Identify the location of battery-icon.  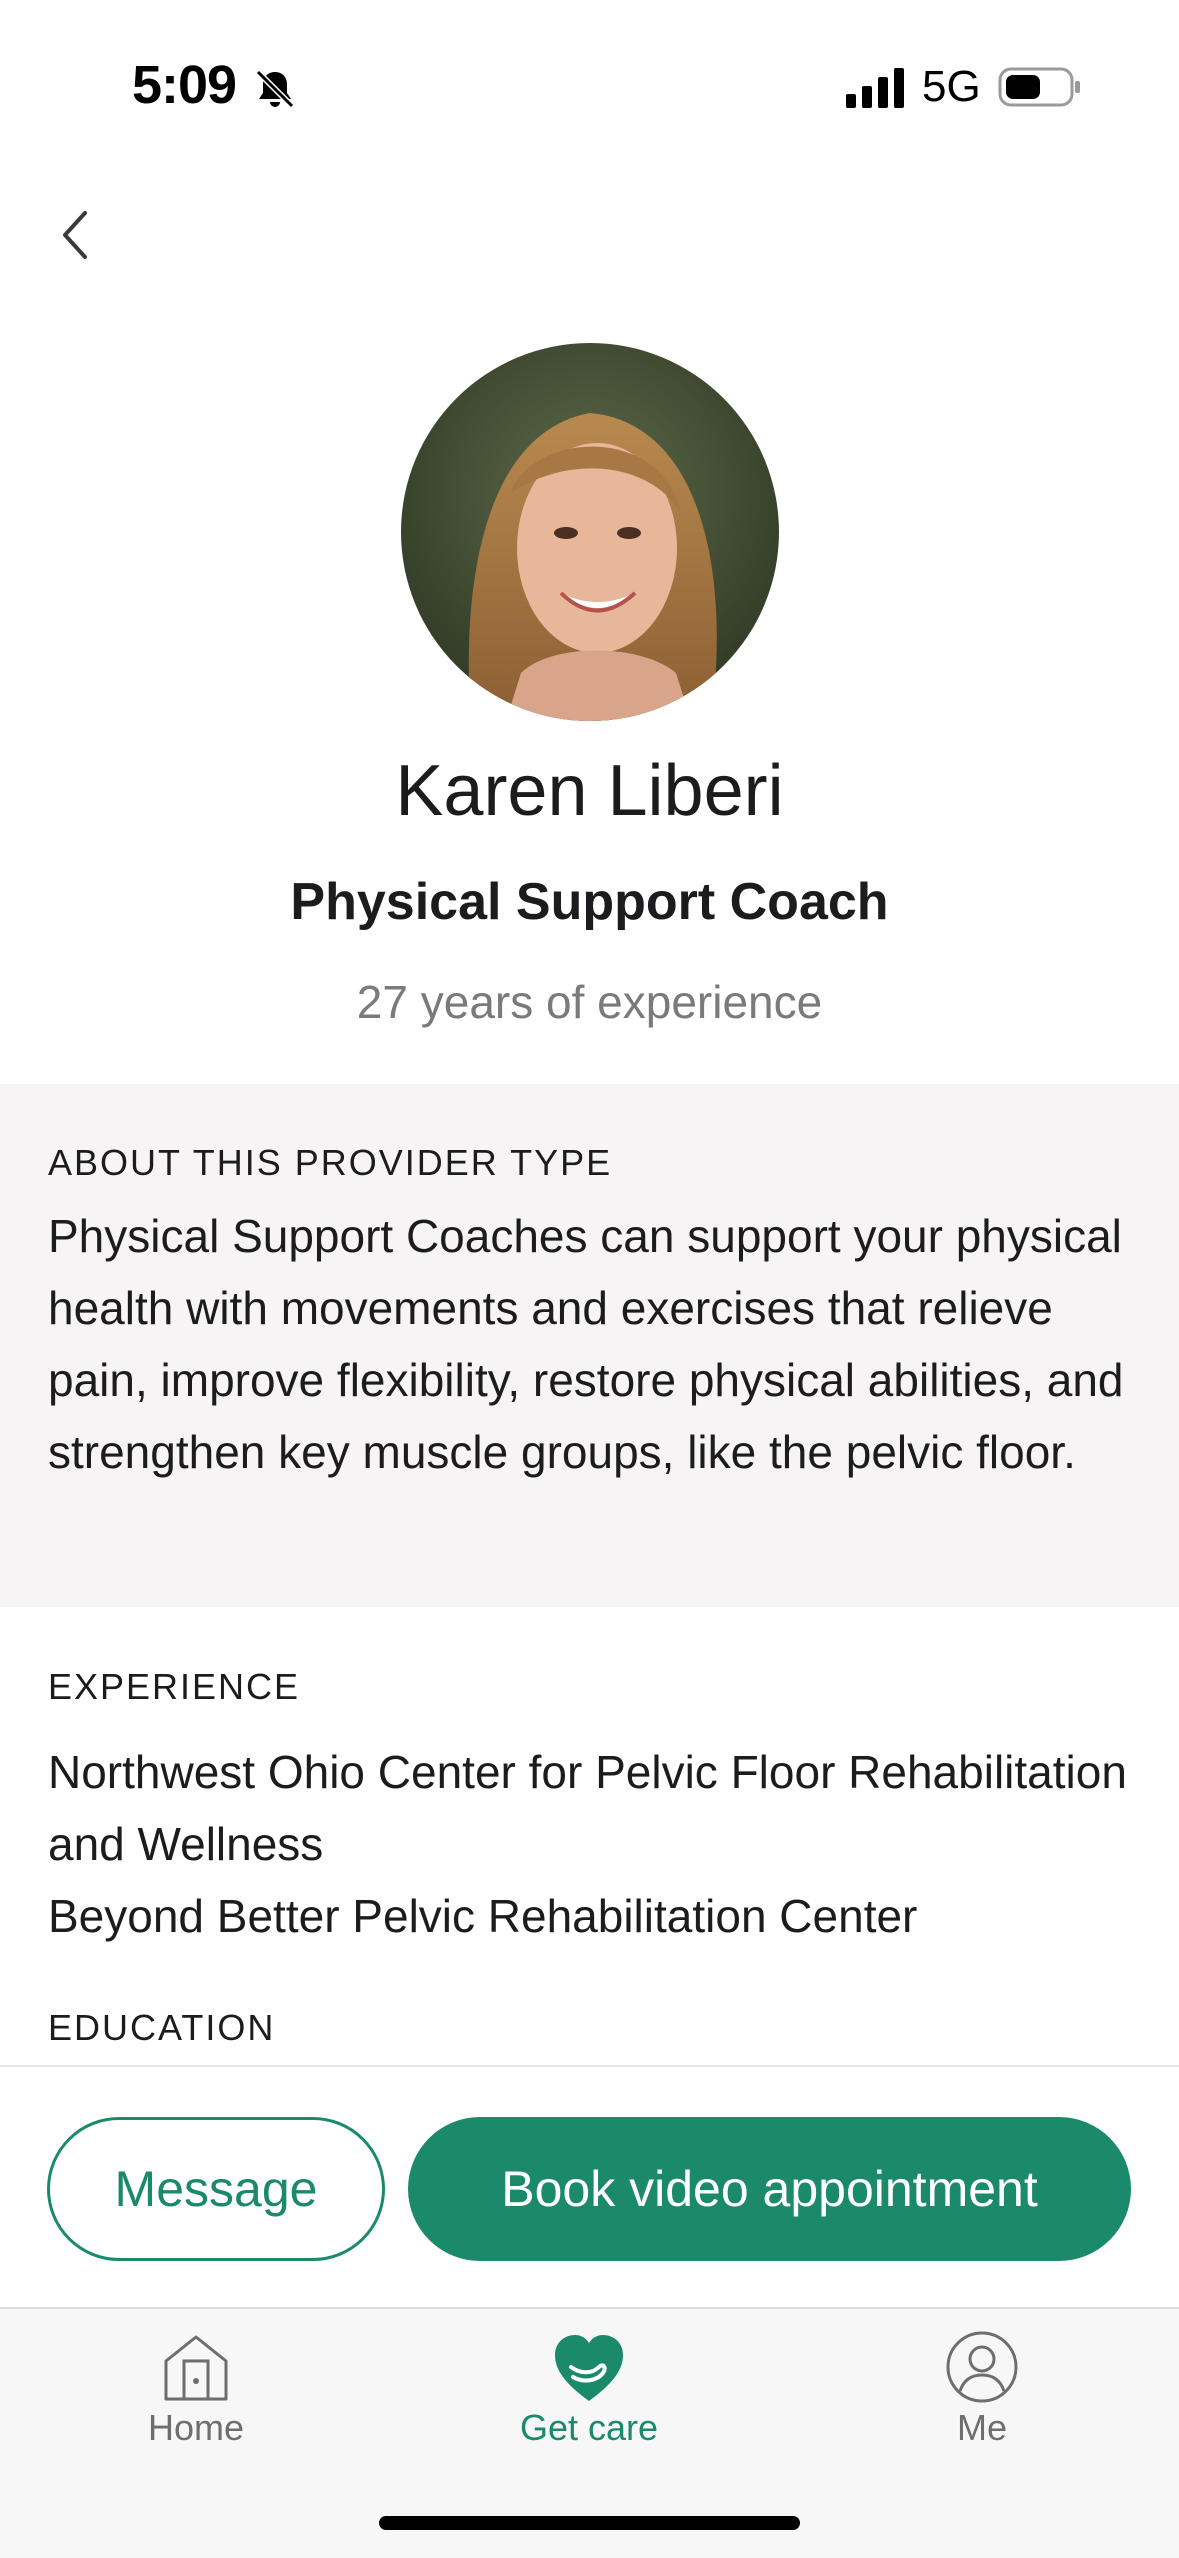
(1039, 87).